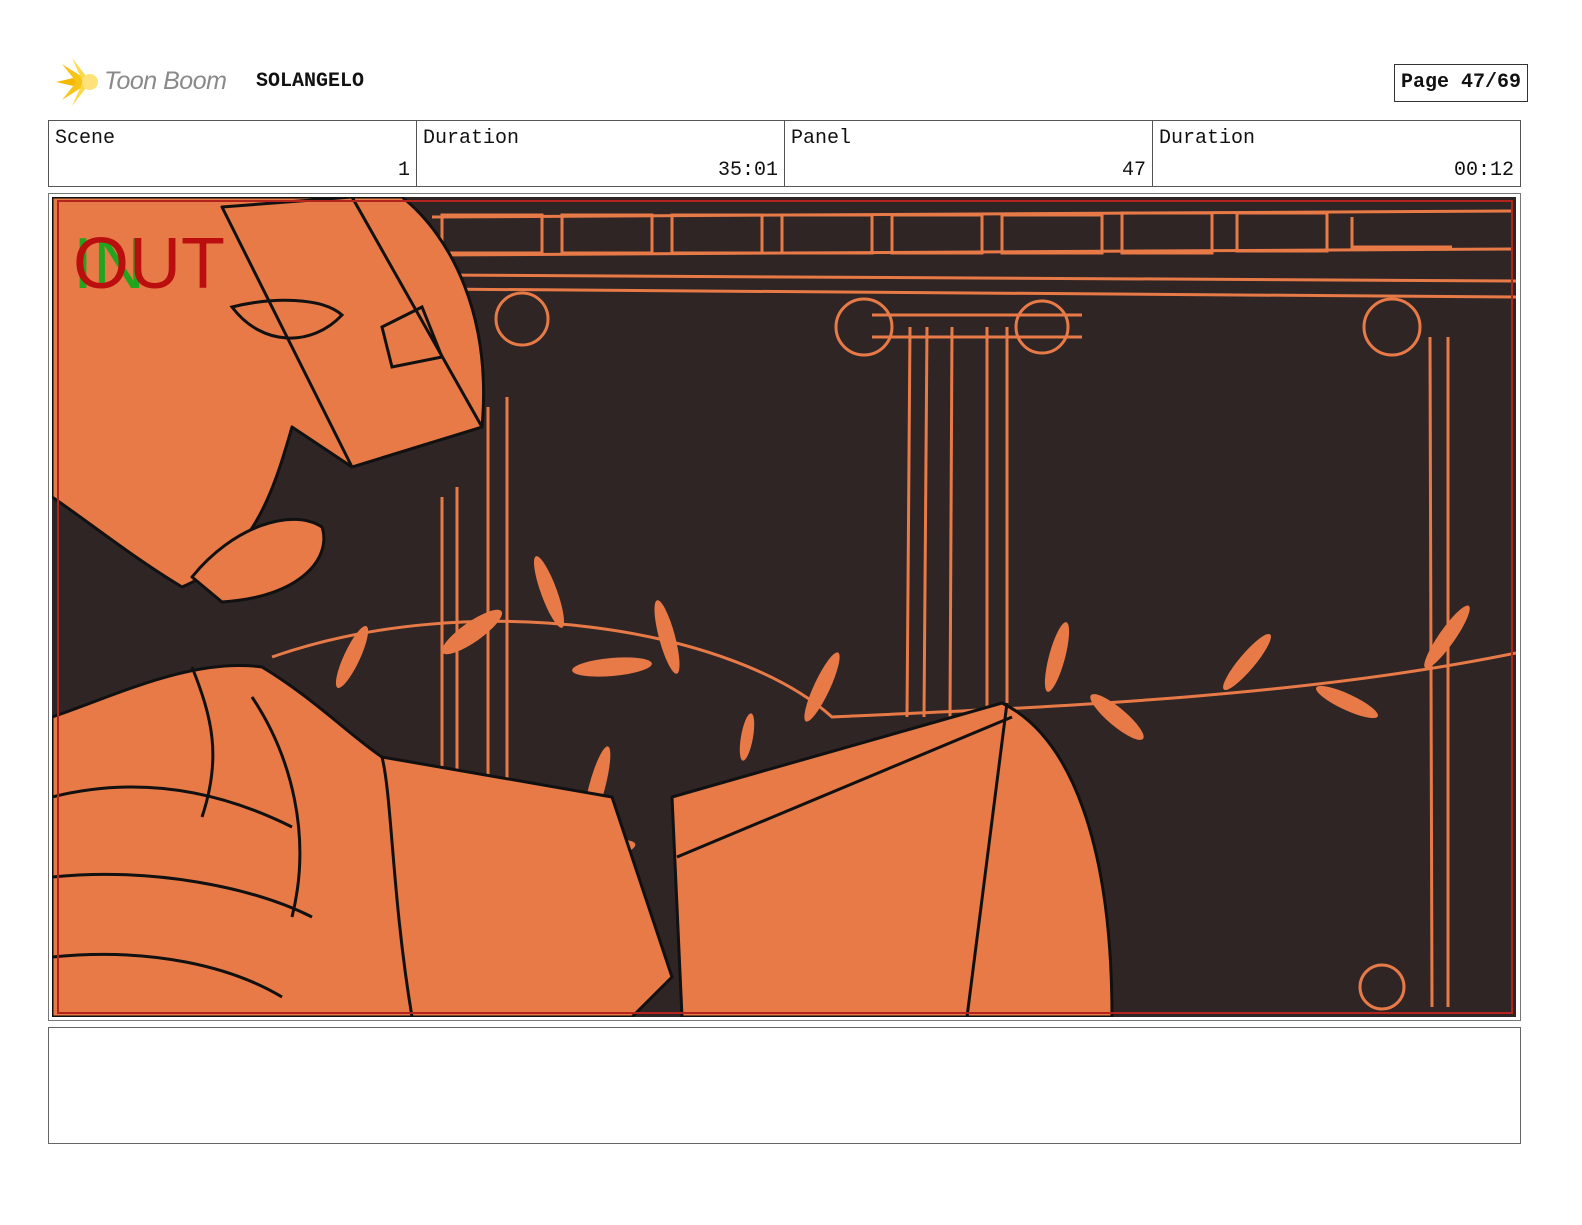 The width and height of the screenshot is (1582, 1225). I want to click on scene-duration-cell: Duration 35:01, so click(600, 153).